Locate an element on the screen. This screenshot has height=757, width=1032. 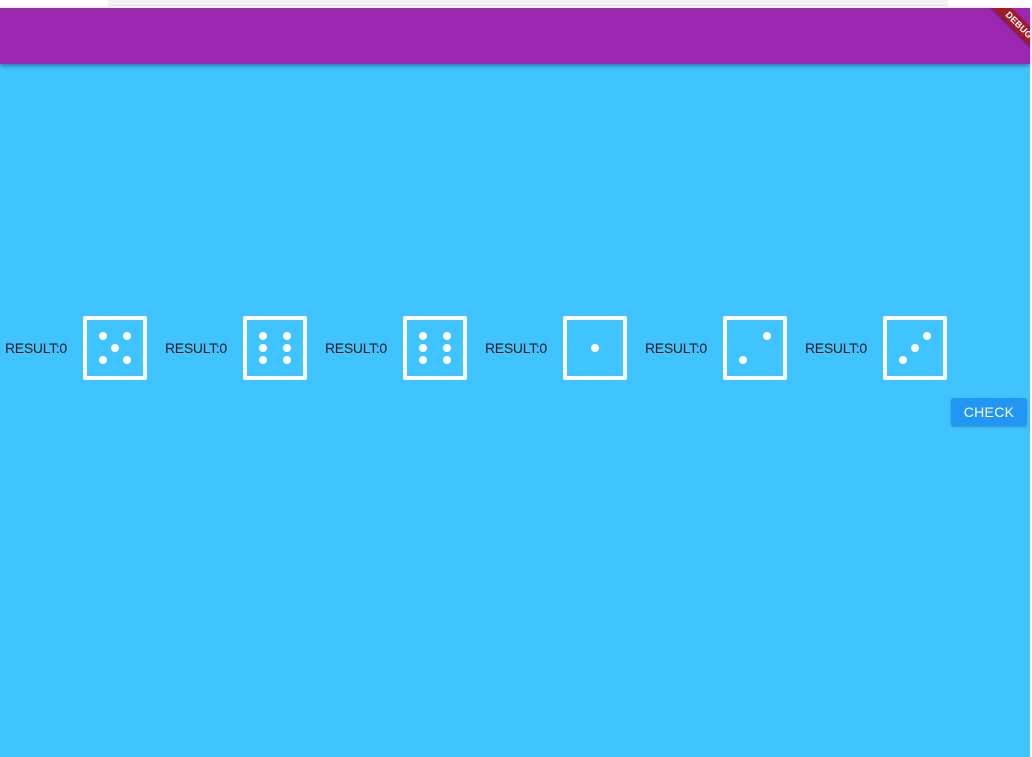
check-button: CHECK is located at coordinates (989, 412).